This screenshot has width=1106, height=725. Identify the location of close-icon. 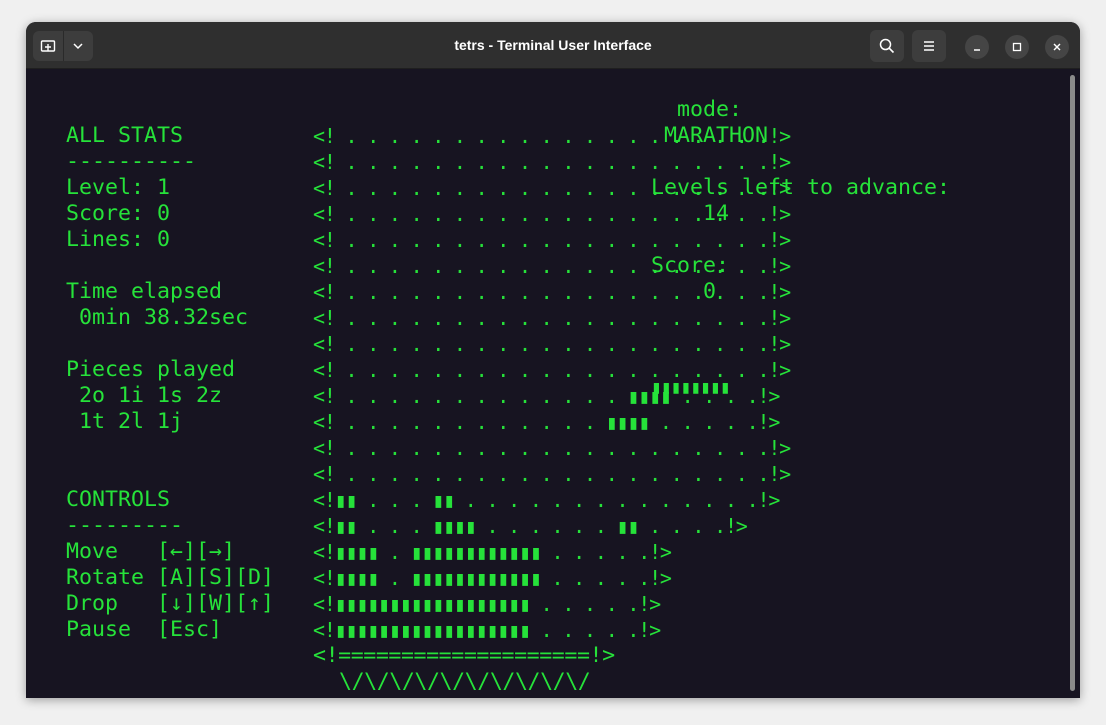
(1057, 47).